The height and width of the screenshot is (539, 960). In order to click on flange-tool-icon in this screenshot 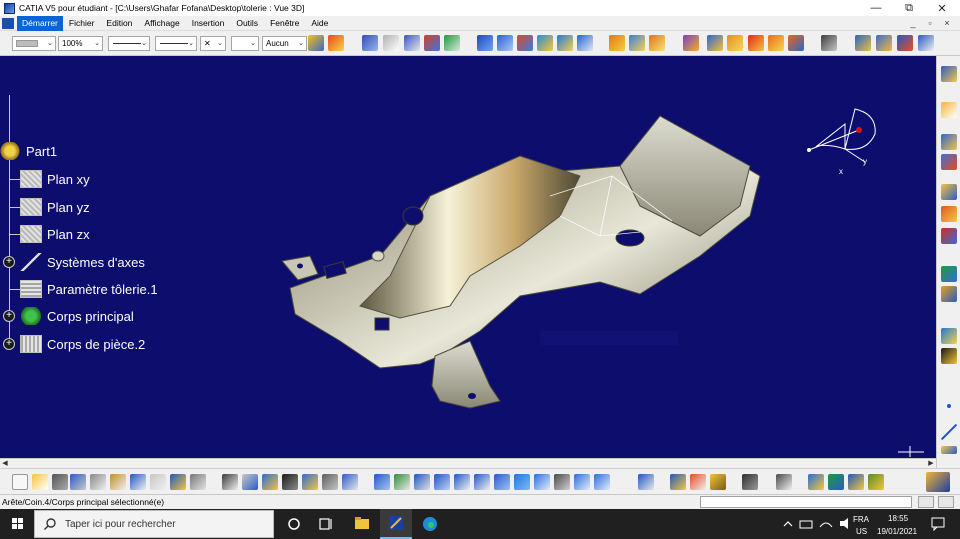, I will do `click(949, 142)`.